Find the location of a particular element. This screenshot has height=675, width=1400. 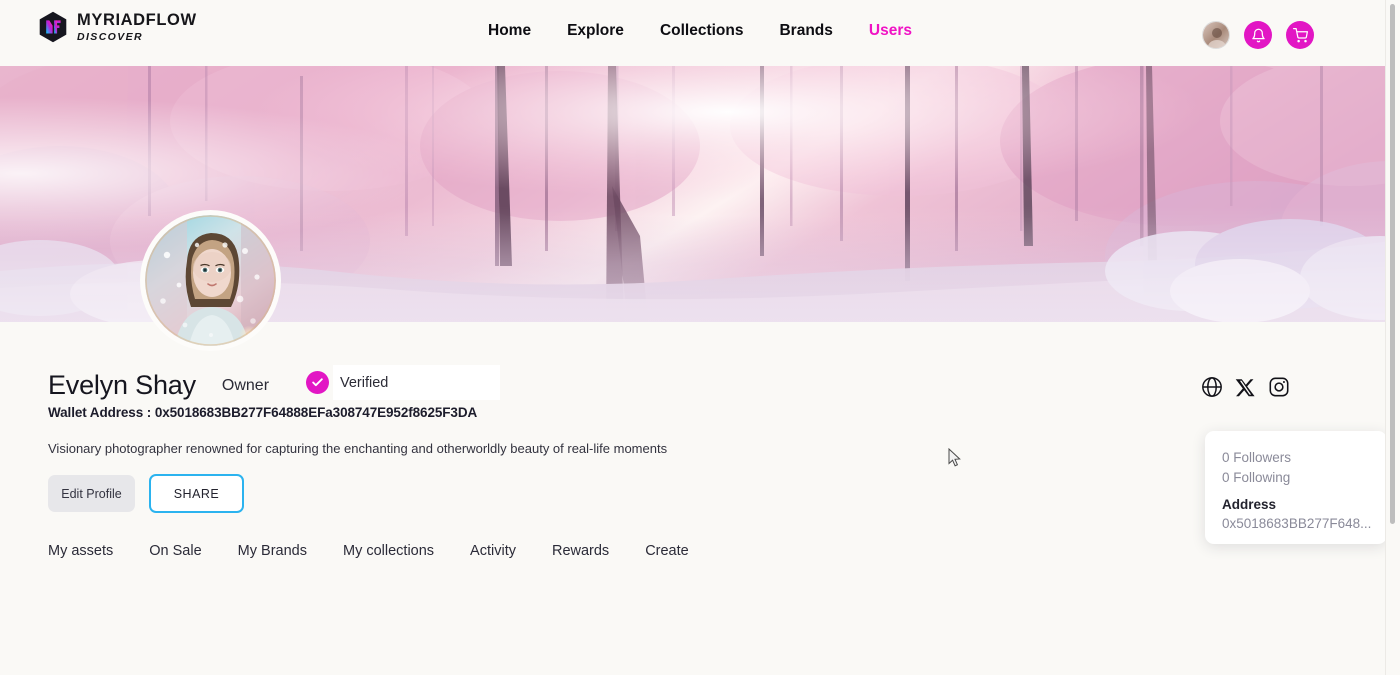

notifications-button is located at coordinates (1258, 35).